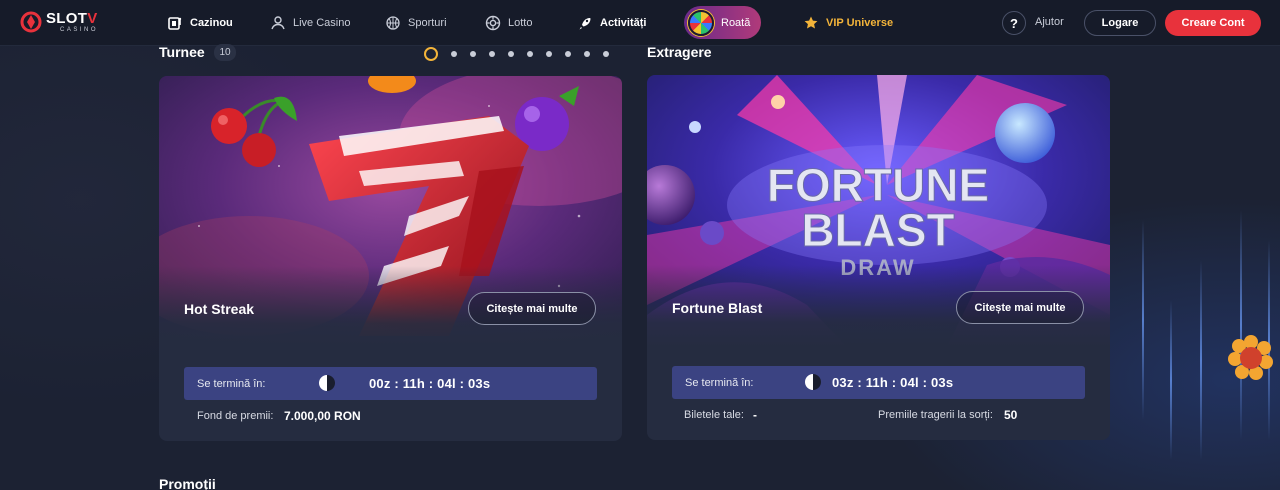 Image resolution: width=1280 pixels, height=490 pixels. Describe the element at coordinates (520, 23) in the screenshot. I see `nav-item-label: Lotto` at that location.